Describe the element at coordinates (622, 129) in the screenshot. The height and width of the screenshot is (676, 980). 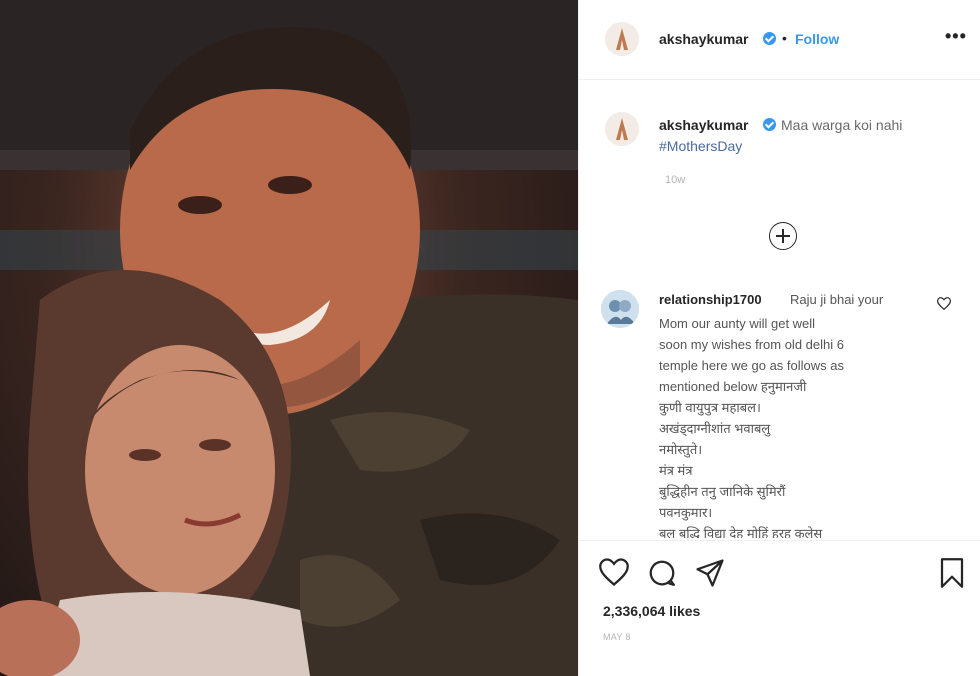
I see `caption-avatar` at that location.